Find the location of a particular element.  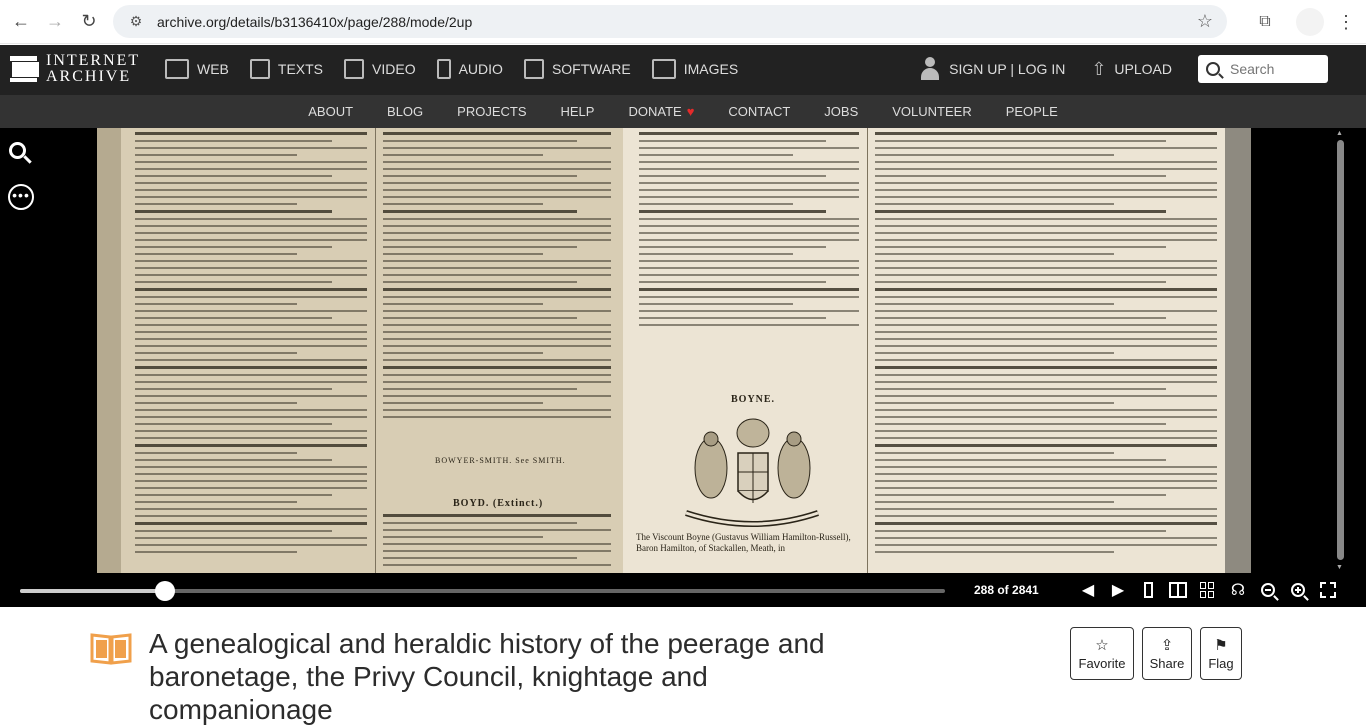

one-page-view-icon is located at coordinates (1148, 590).